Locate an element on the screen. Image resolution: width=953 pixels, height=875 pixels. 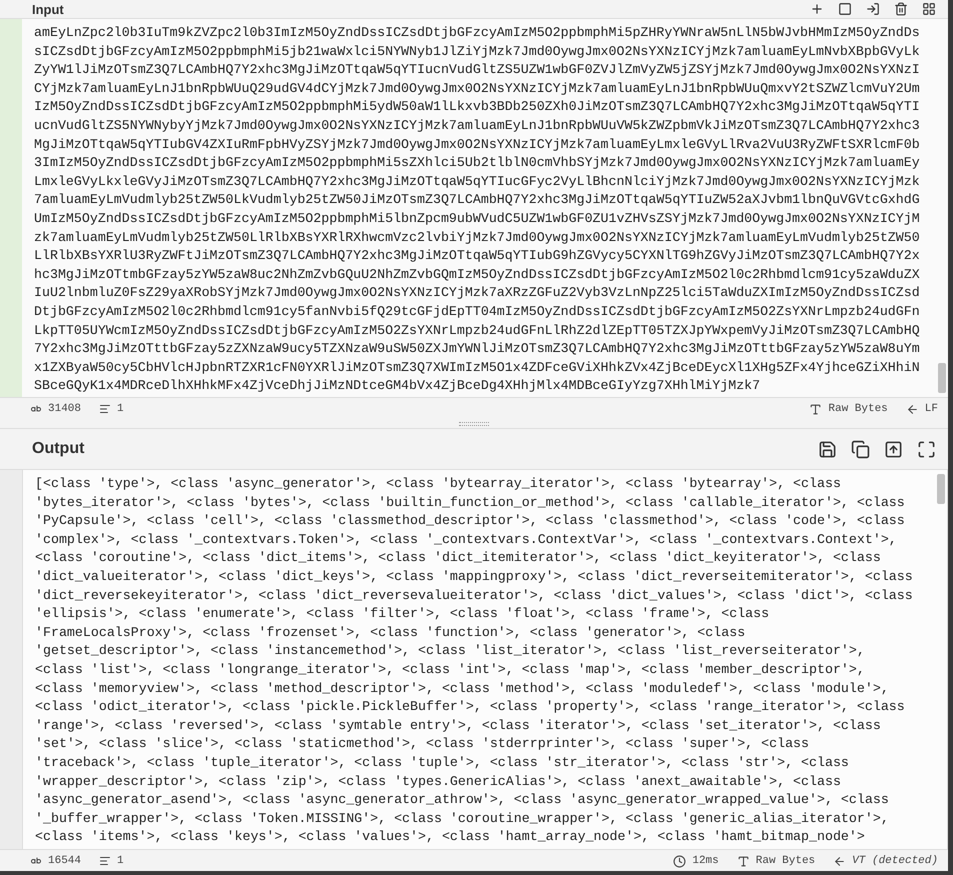
output-text-line: <class 'coroutine'>, <class 'dict_items'>, <class 'dict_itemiterator'>, <class 'dict_keyiterator'>, <class is located at coordinates (458, 558).